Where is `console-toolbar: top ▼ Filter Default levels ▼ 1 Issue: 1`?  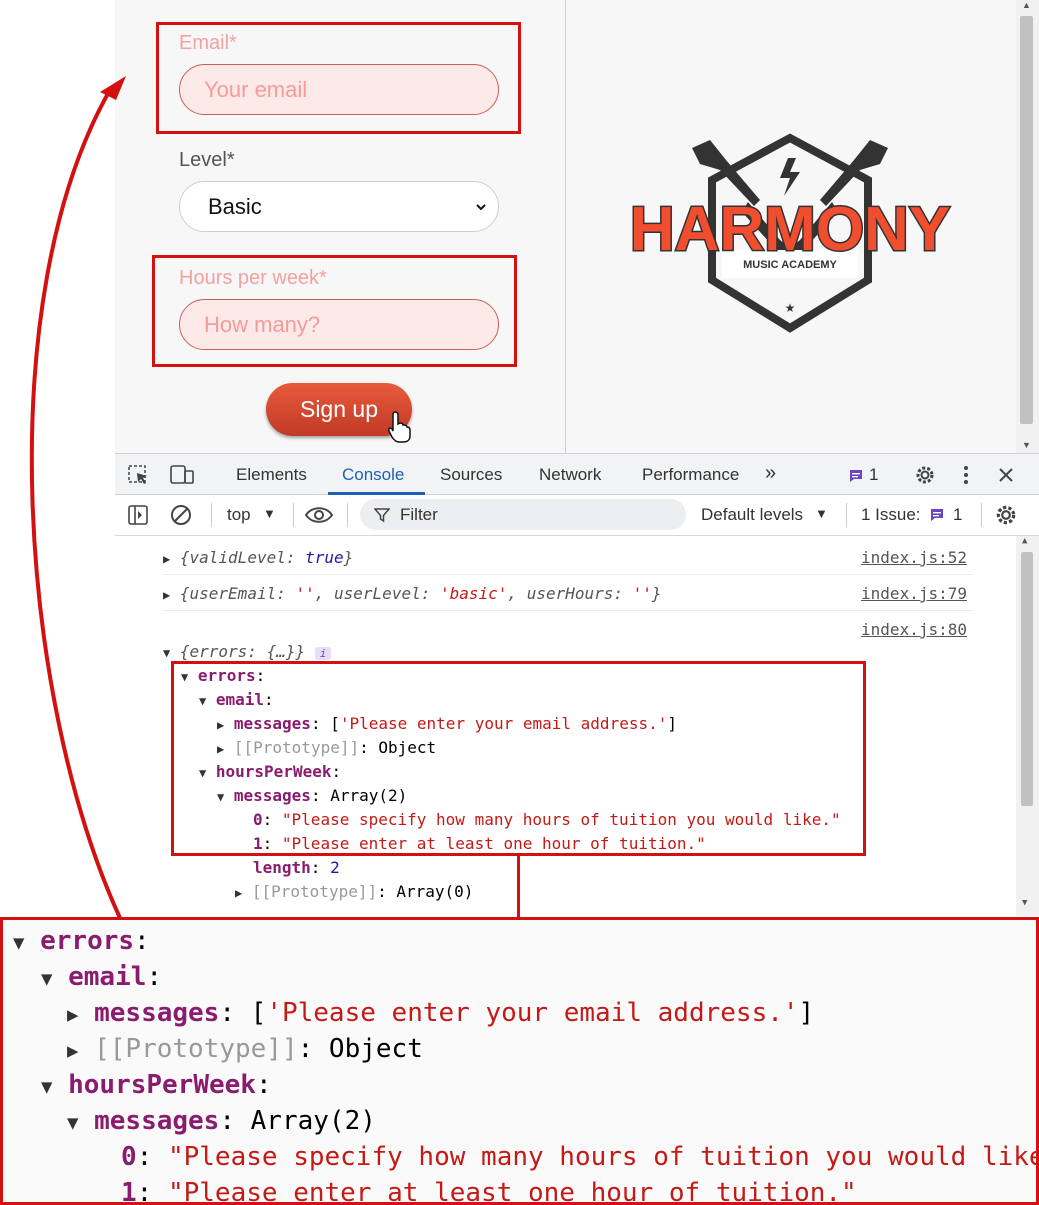 console-toolbar: top ▼ Filter Default levels ▼ 1 Issue: 1 is located at coordinates (577, 515).